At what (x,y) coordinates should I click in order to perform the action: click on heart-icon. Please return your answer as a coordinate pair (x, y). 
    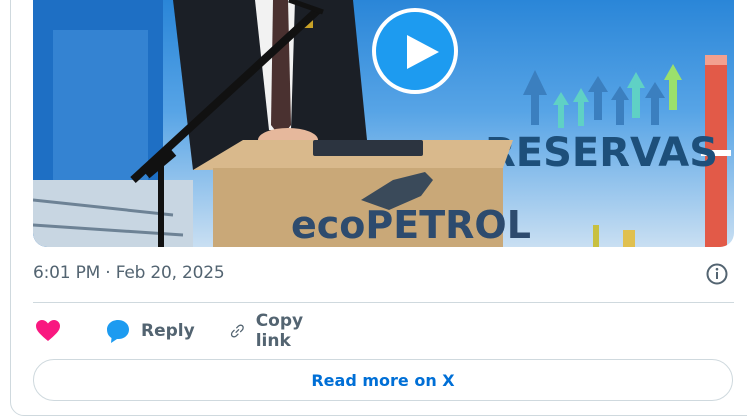
    Looking at the image, I should click on (48, 330).